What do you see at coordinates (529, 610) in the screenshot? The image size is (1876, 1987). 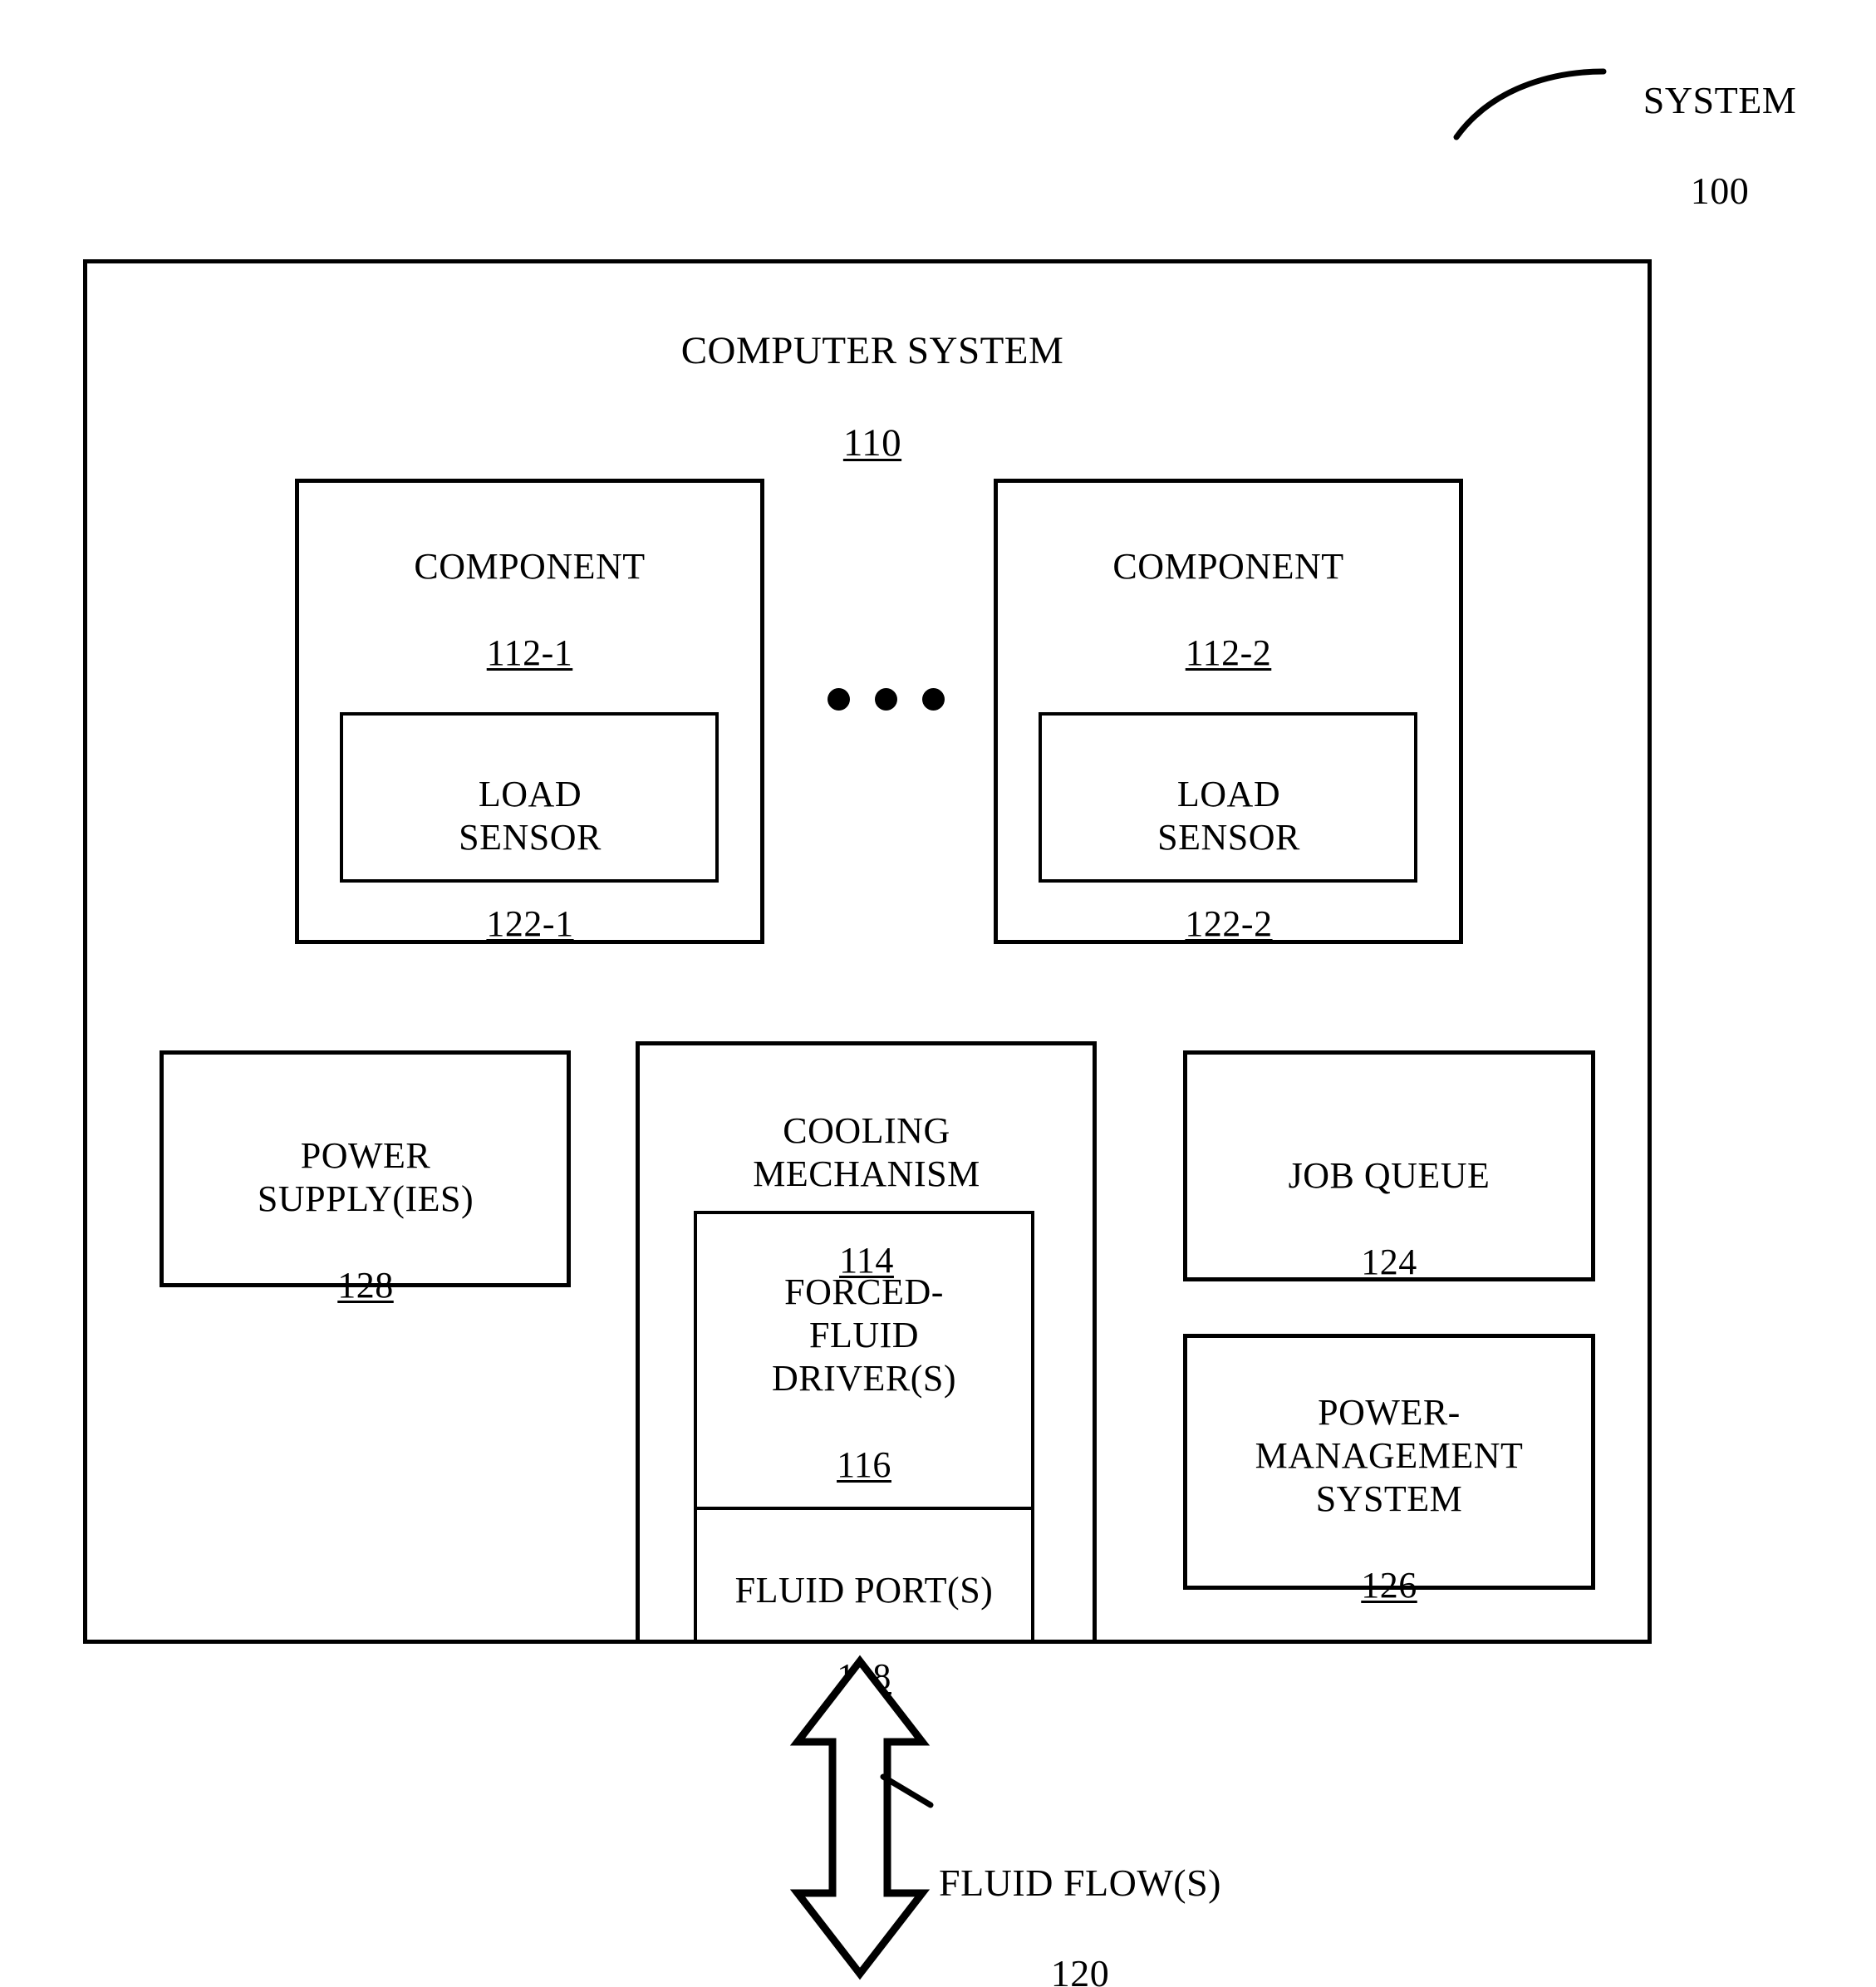 I see `component-112-1-title: COMPONENT 112-1` at bounding box center [529, 610].